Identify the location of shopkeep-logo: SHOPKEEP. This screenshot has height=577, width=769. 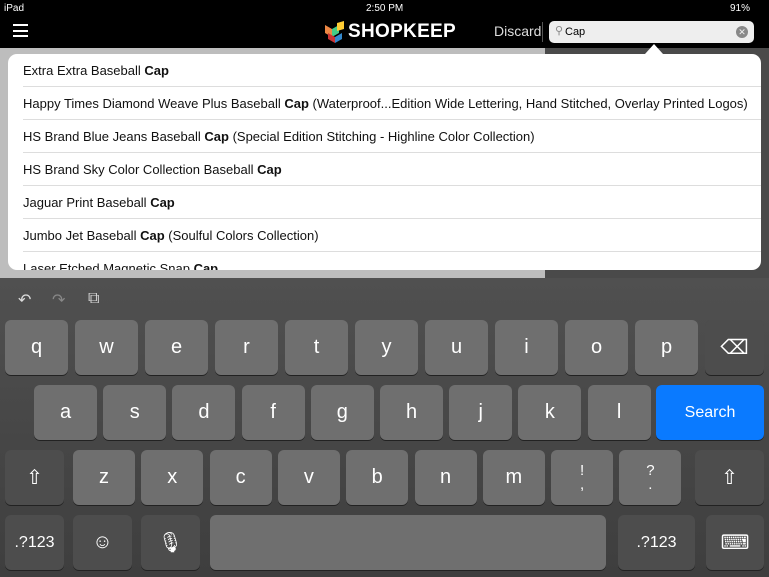
(390, 32).